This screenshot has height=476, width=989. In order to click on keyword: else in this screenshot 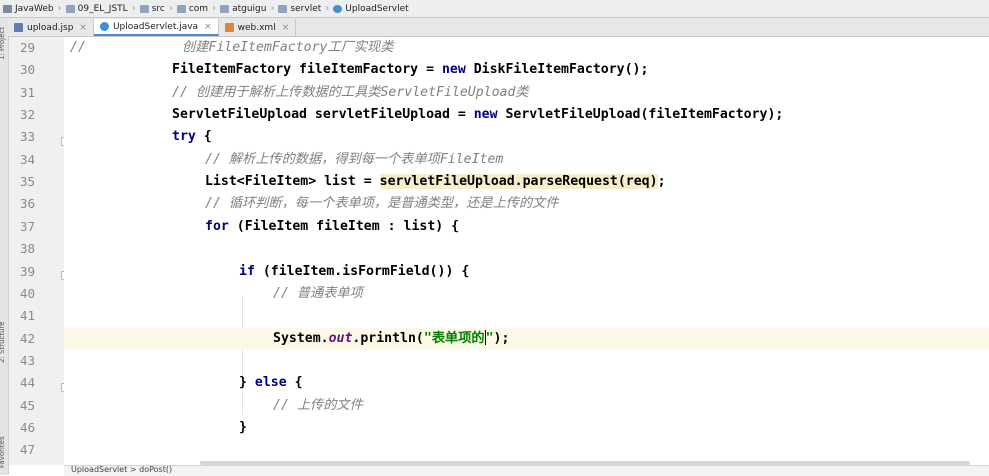, I will do `click(270, 383)`.